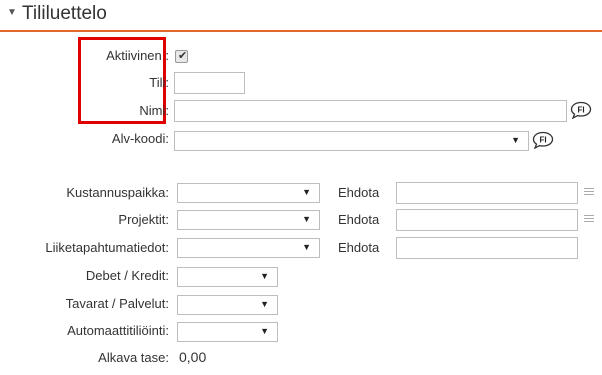  I want to click on cost-center-label: Kustannuspaikka:, so click(117, 192).